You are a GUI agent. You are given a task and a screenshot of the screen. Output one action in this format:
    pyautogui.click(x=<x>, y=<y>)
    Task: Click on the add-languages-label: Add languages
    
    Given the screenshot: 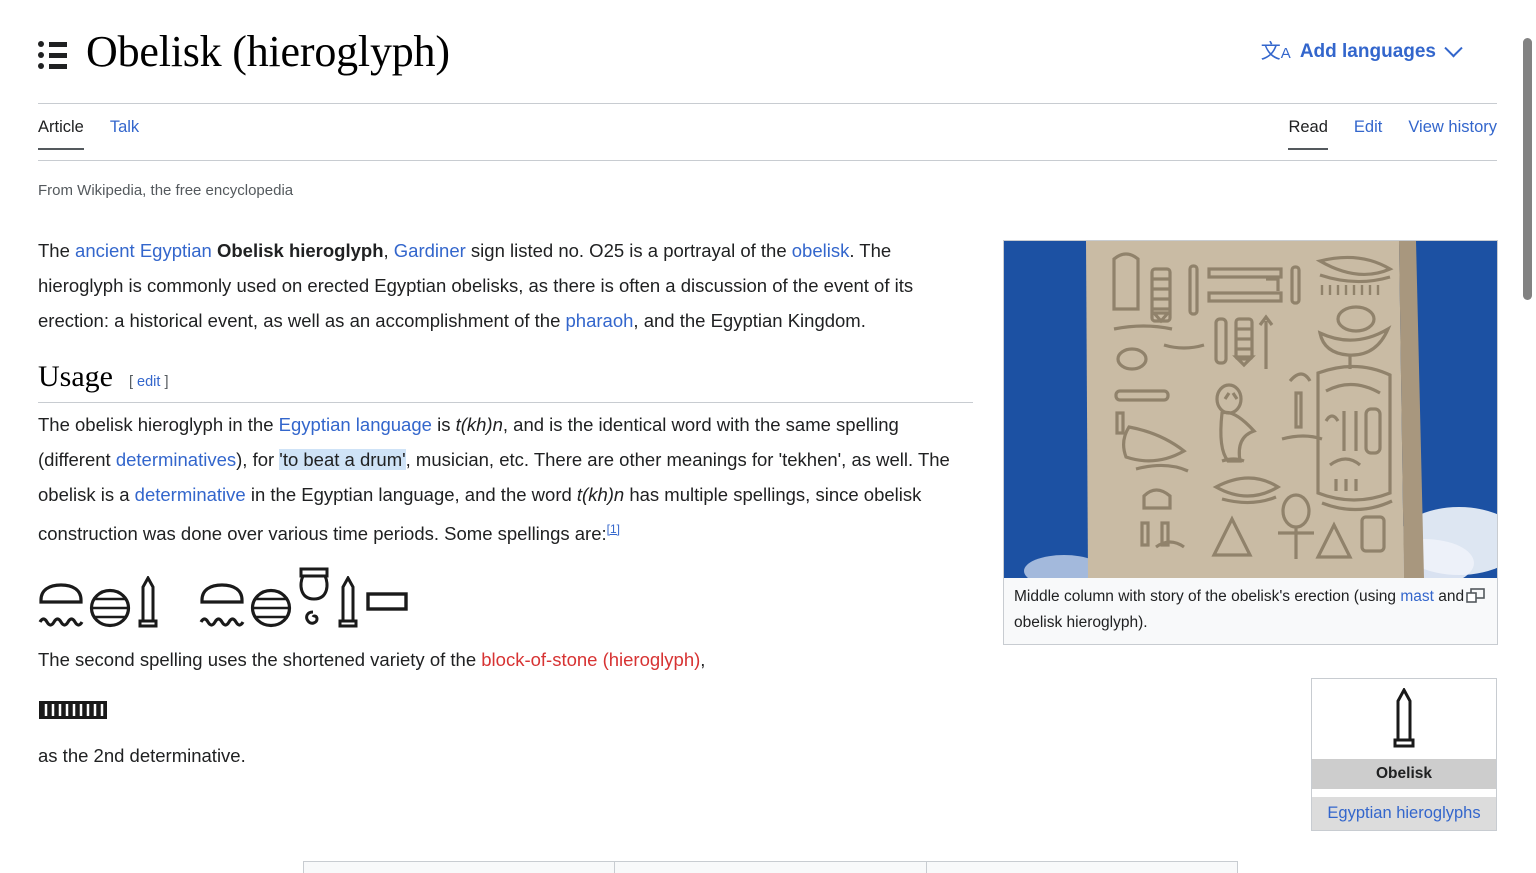 What is the action you would take?
    pyautogui.click(x=1367, y=51)
    